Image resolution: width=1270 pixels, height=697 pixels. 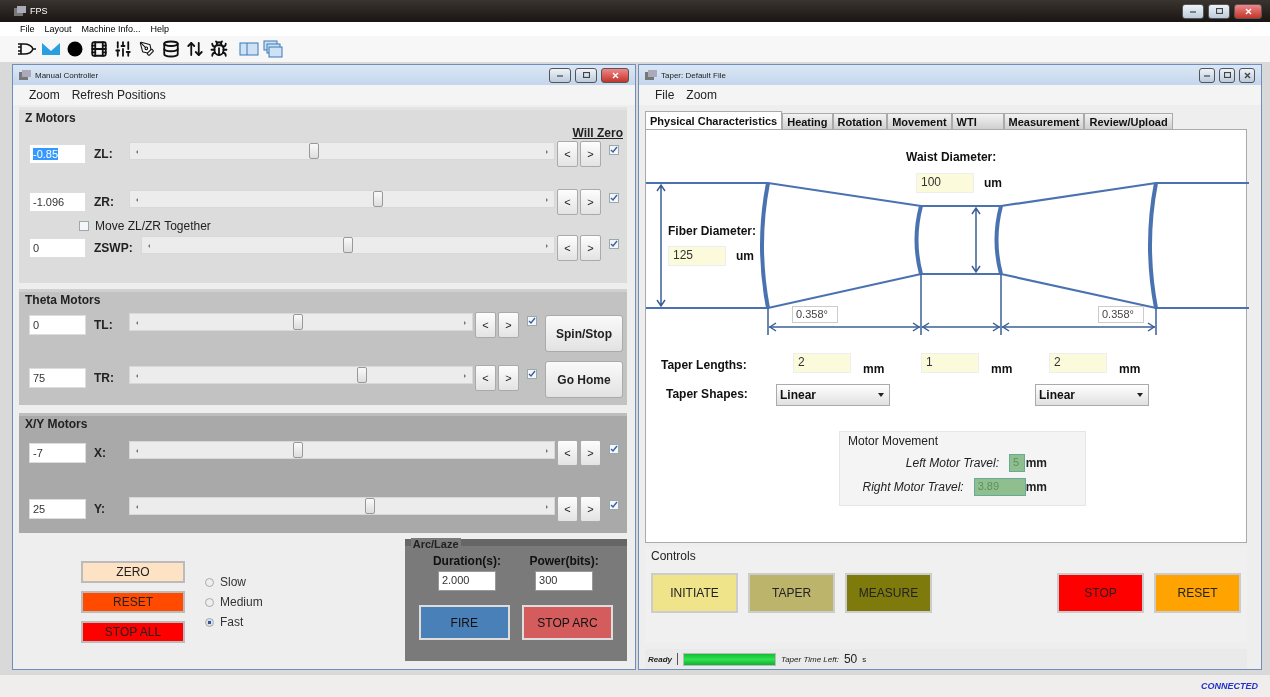 I want to click on field-label: Power(bits):, so click(x=564, y=561).